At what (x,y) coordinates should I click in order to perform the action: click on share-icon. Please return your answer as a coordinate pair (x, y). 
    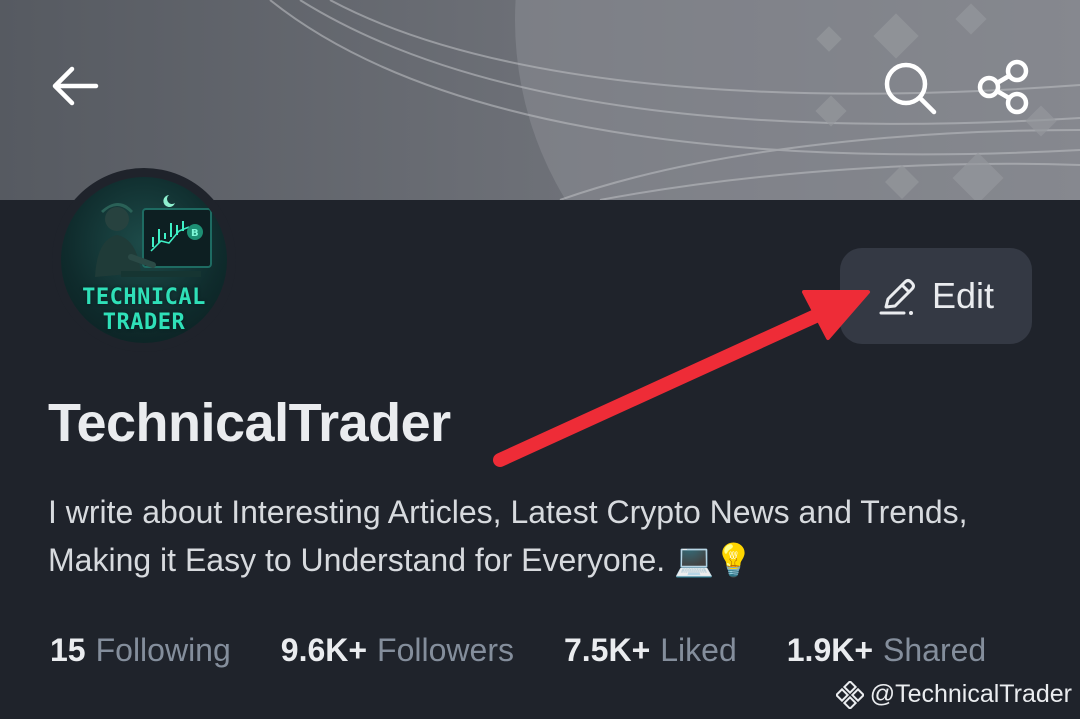
    Looking at the image, I should click on (1003, 87).